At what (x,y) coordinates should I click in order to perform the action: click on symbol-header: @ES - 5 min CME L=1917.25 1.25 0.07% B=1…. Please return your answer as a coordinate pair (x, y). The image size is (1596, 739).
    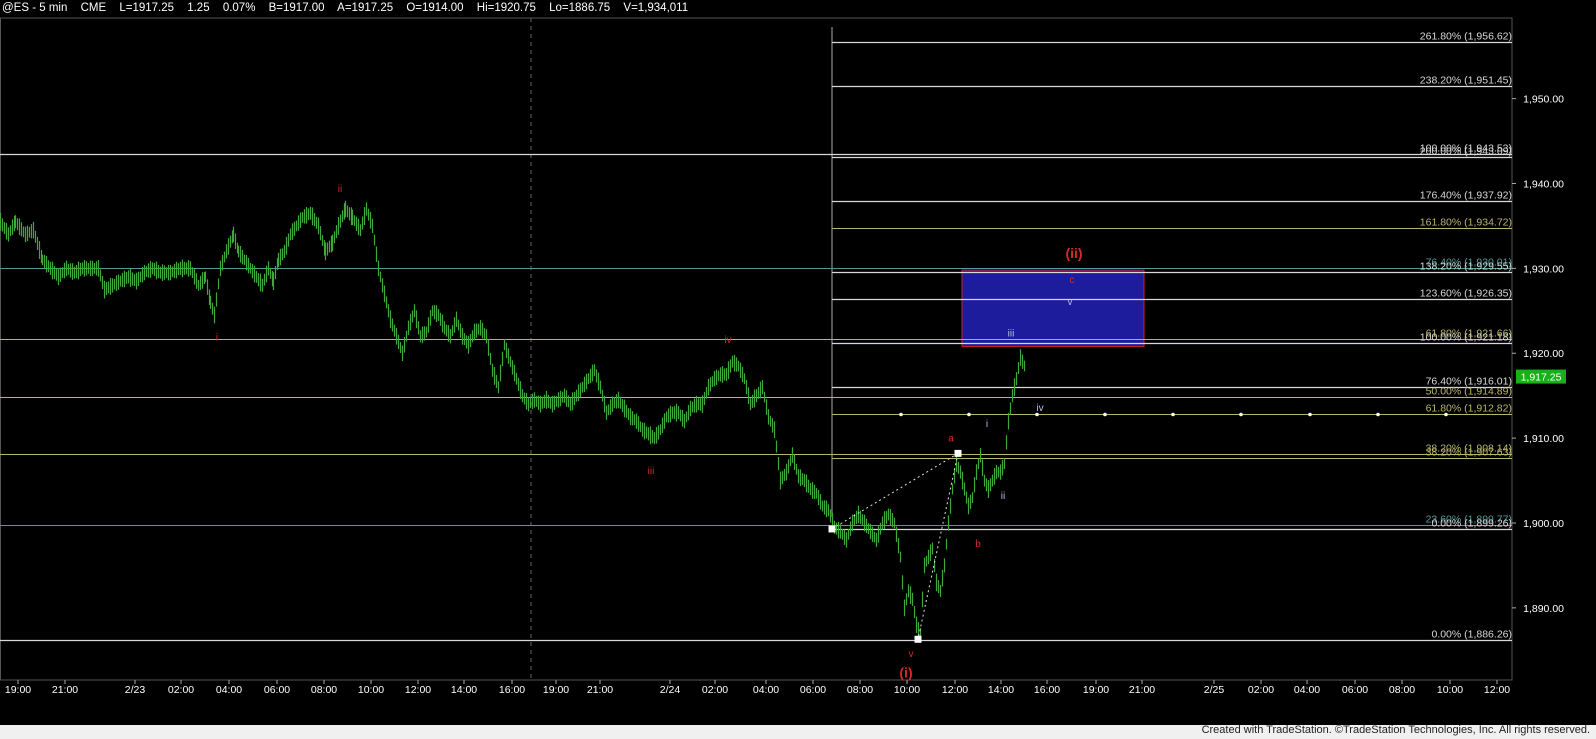
    Looking at the image, I should click on (350, 10).